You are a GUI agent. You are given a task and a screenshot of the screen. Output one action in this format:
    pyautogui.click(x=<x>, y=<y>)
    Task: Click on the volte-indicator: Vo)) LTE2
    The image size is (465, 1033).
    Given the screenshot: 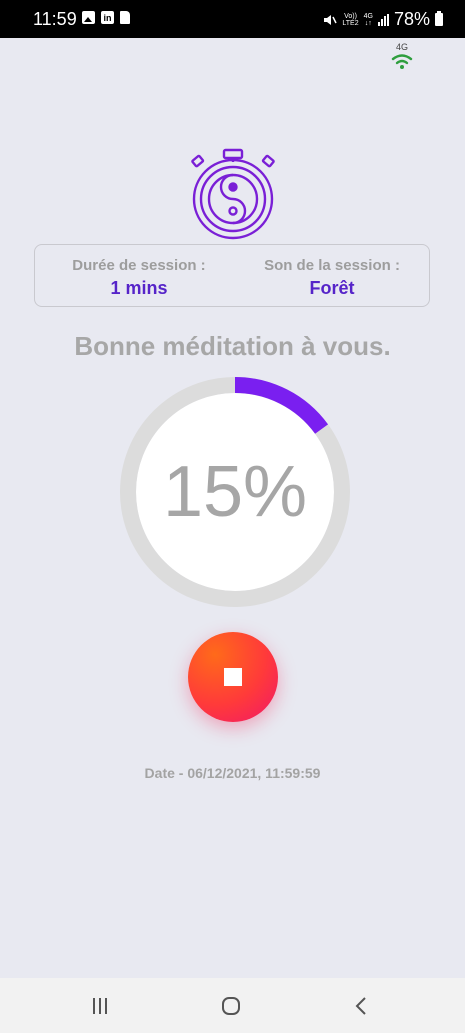 What is the action you would take?
    pyautogui.click(x=350, y=20)
    